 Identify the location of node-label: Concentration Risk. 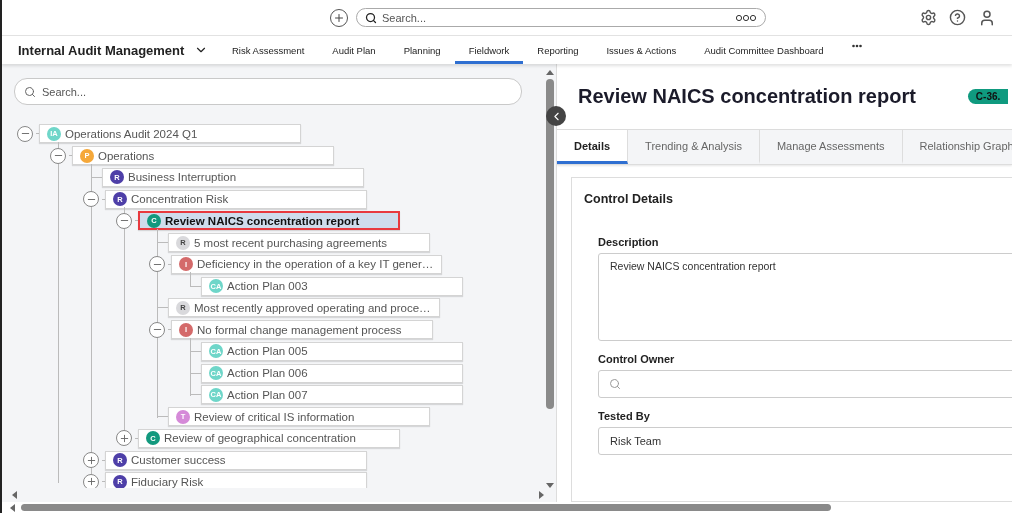
(180, 199).